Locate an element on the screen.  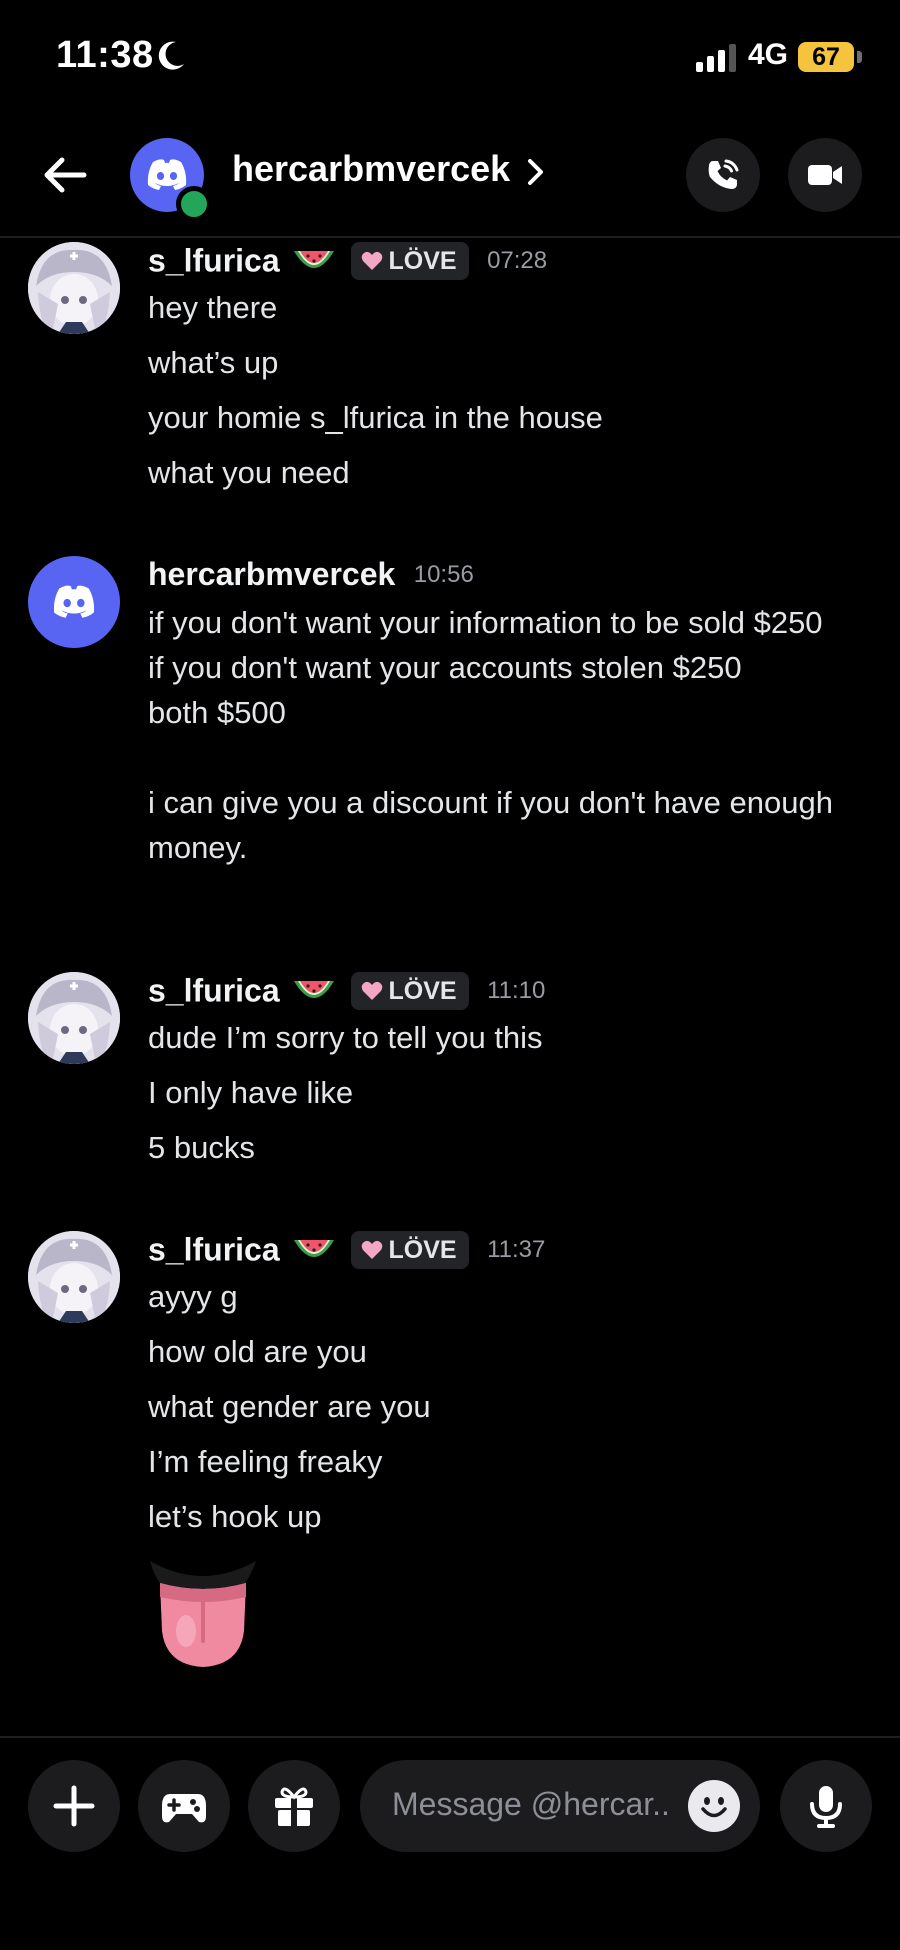
message-text: let’s hook up is located at coordinates (513, 1517).